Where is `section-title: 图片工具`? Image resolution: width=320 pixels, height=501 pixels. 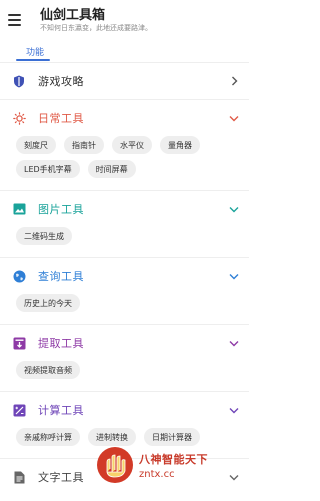
section-title: 图片工具 is located at coordinates (61, 209).